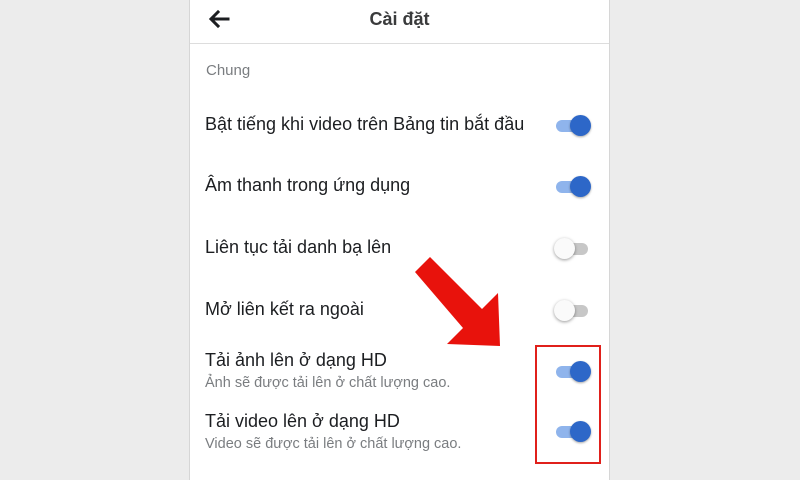  Describe the element at coordinates (399, 19) in the screenshot. I see `page-title: Cài đặt` at that location.